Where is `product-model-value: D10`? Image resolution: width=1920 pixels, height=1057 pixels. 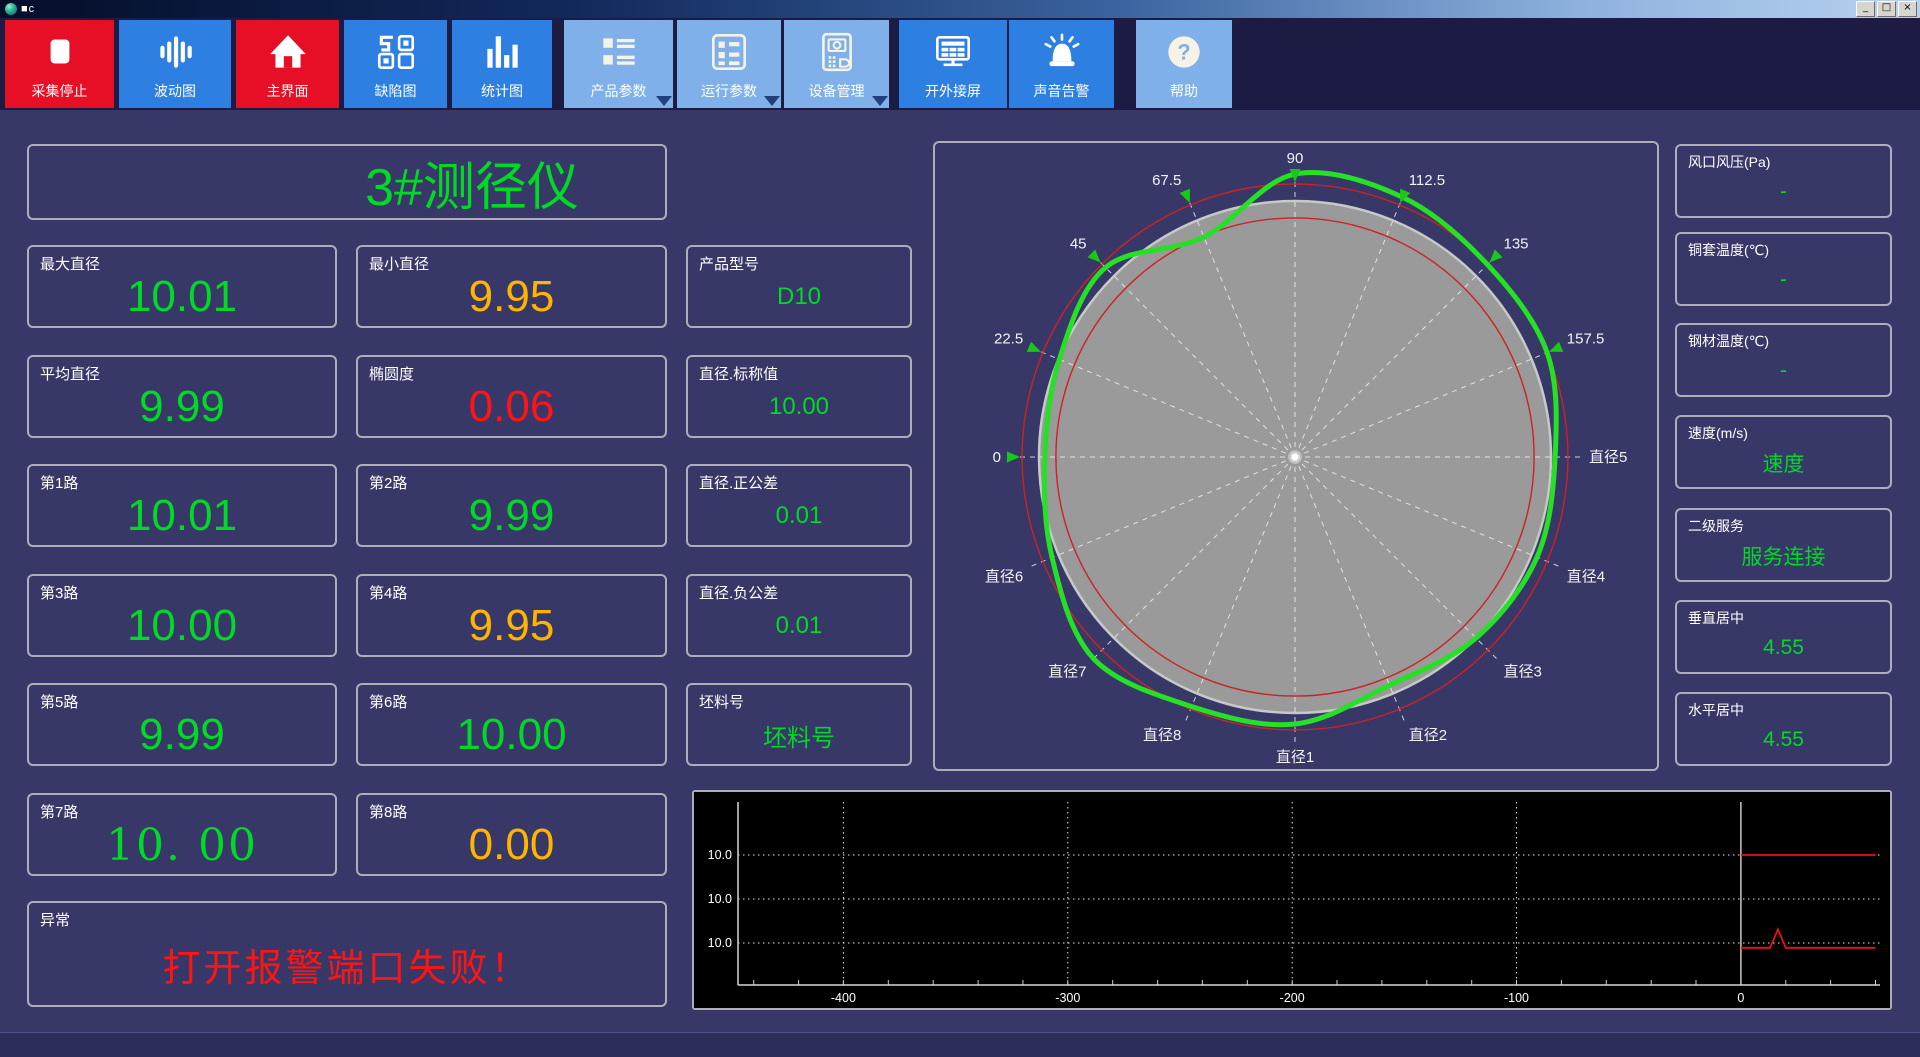 product-model-value: D10 is located at coordinates (799, 296).